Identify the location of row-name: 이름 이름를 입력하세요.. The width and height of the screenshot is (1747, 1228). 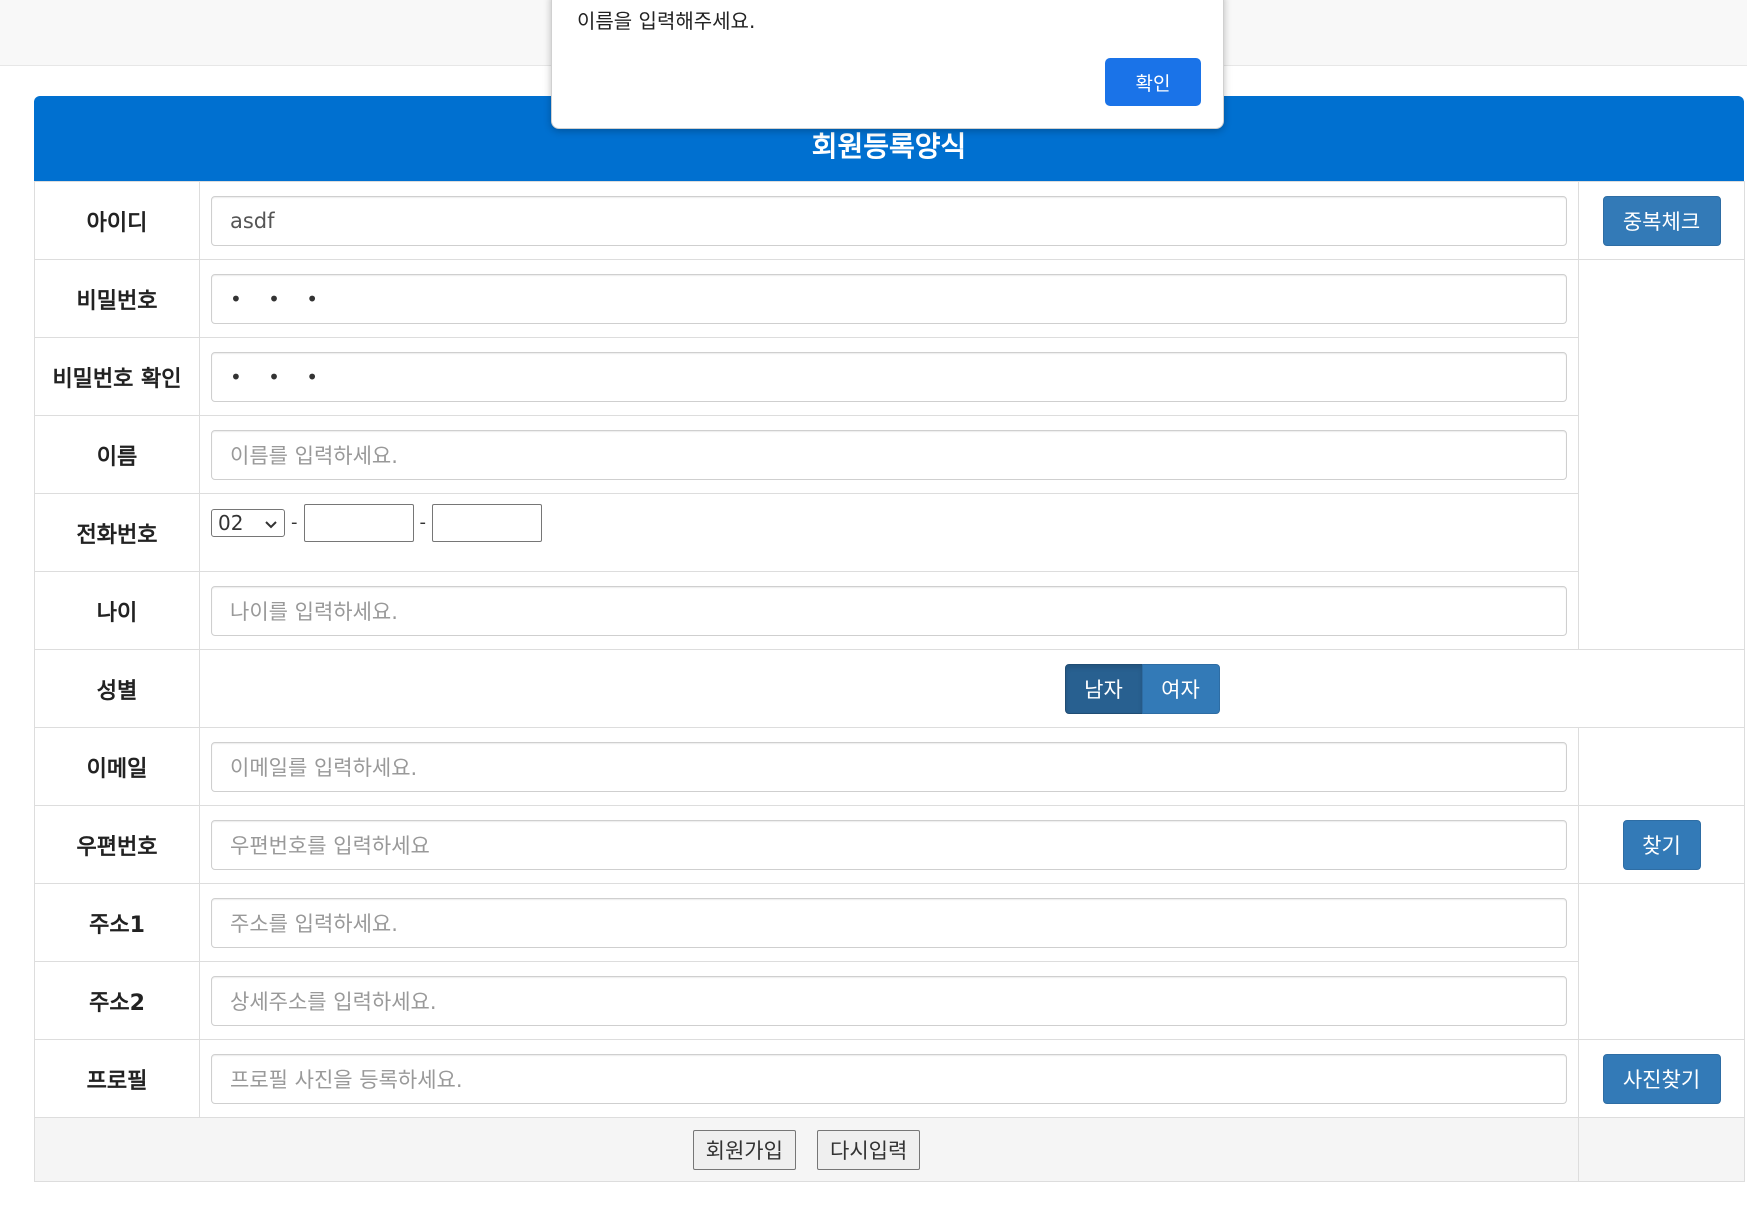
(889, 454).